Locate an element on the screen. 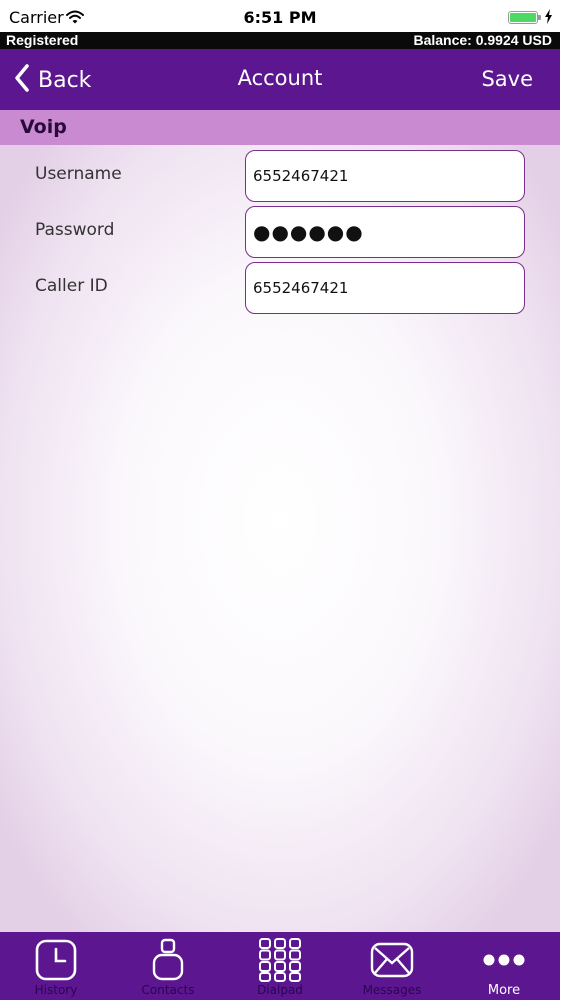 Image resolution: width=563 pixels, height=1000 pixels. username-row: Username 6552467421 is located at coordinates (280, 176).